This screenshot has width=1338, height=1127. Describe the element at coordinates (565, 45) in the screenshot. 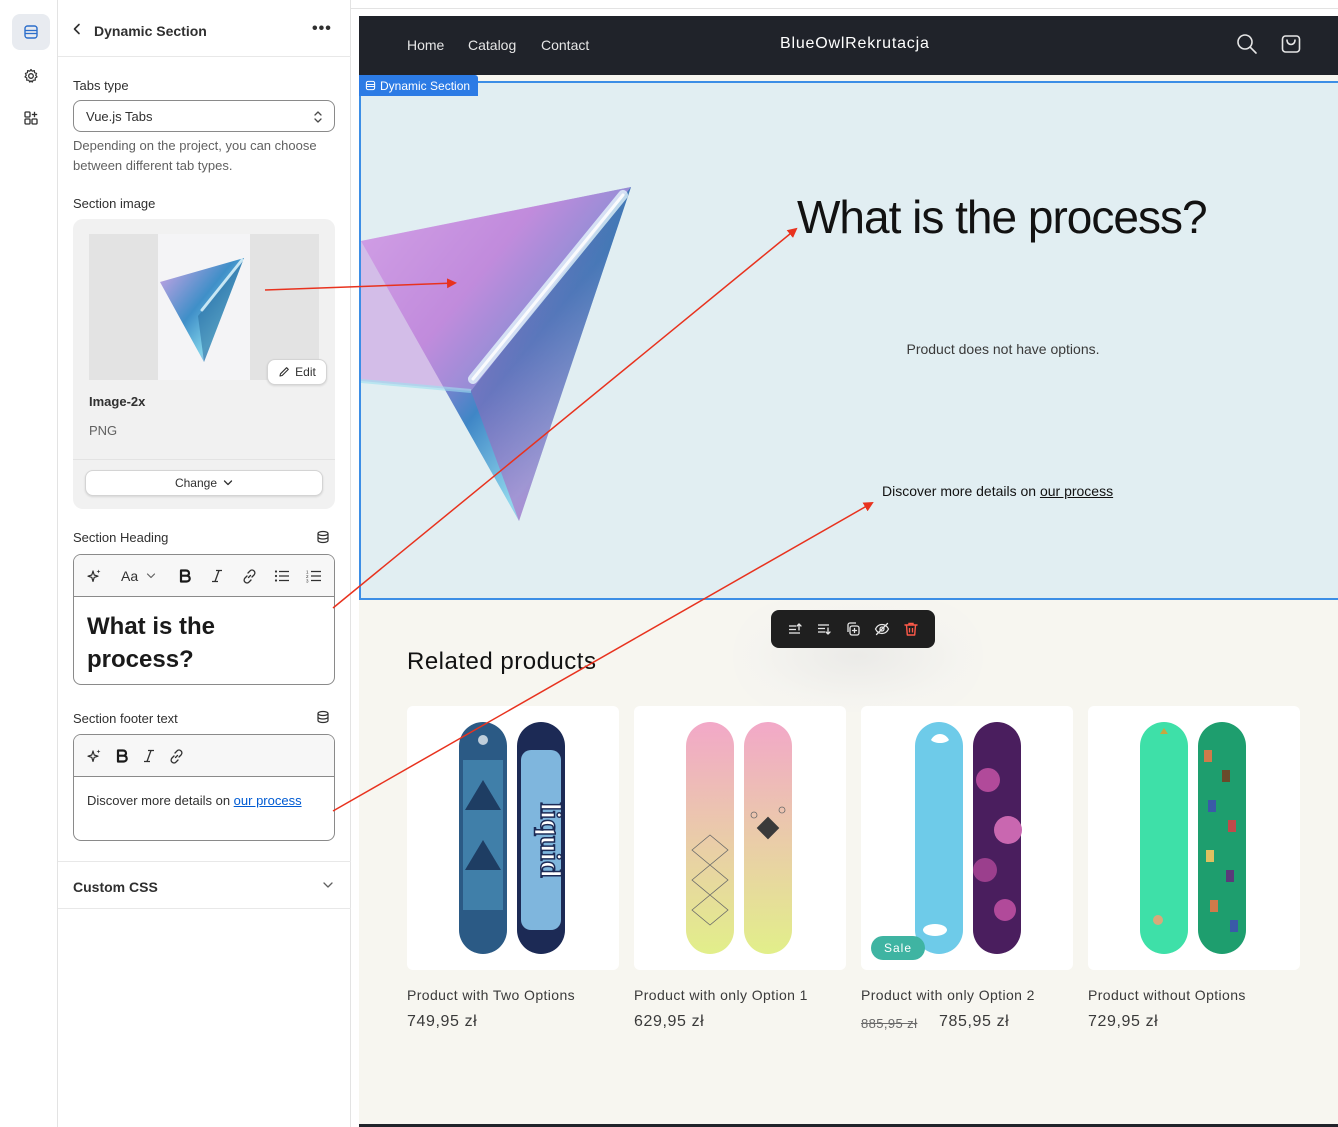

I see `nav-link-contact: Contact` at that location.